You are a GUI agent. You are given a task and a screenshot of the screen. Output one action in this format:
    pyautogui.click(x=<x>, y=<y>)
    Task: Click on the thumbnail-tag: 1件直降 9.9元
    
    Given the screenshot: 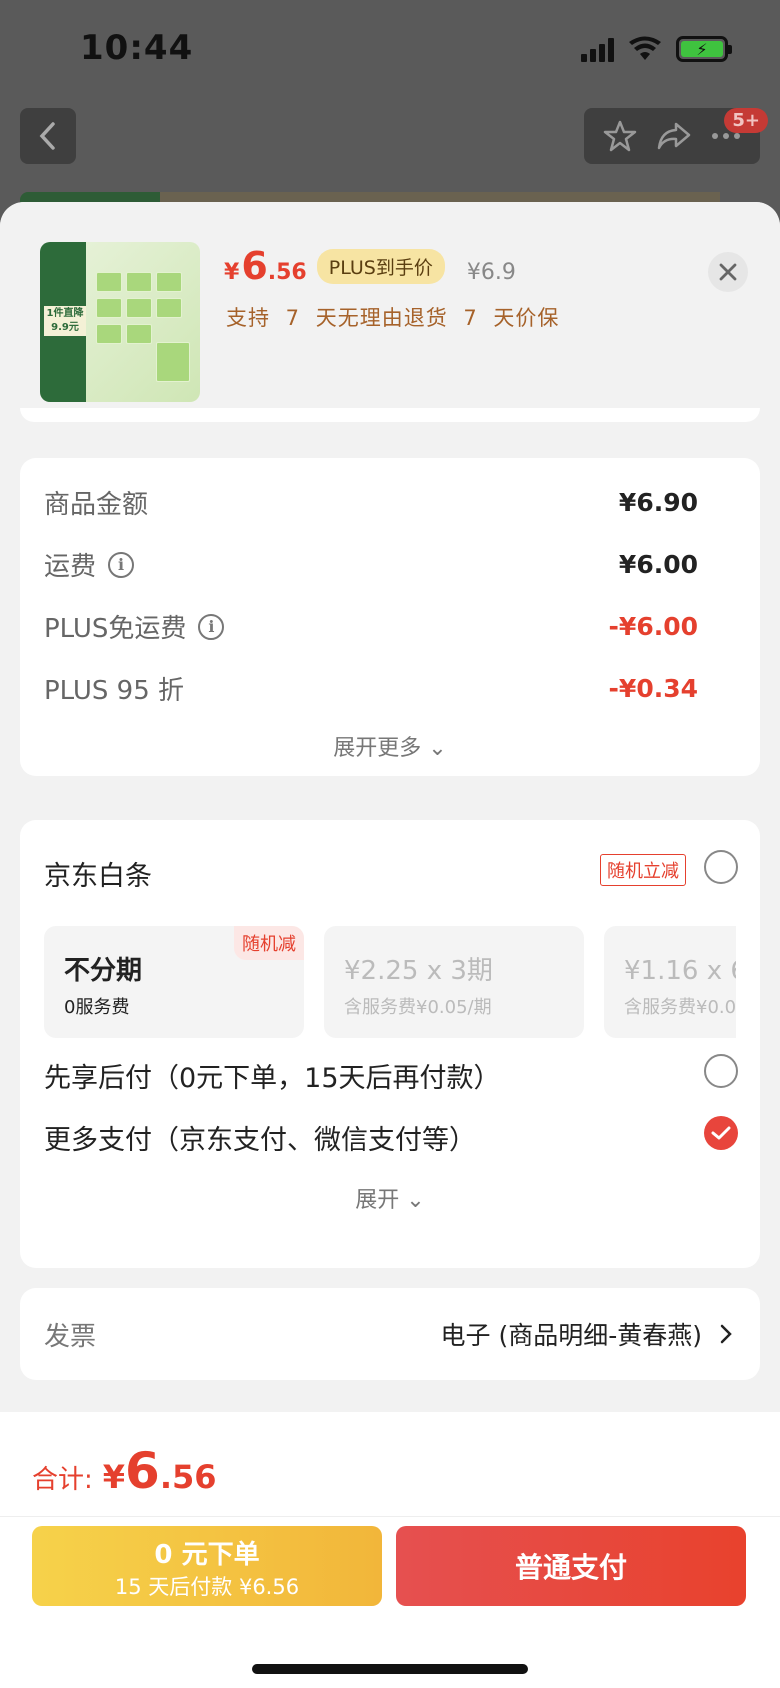 What is the action you would take?
    pyautogui.click(x=65, y=321)
    